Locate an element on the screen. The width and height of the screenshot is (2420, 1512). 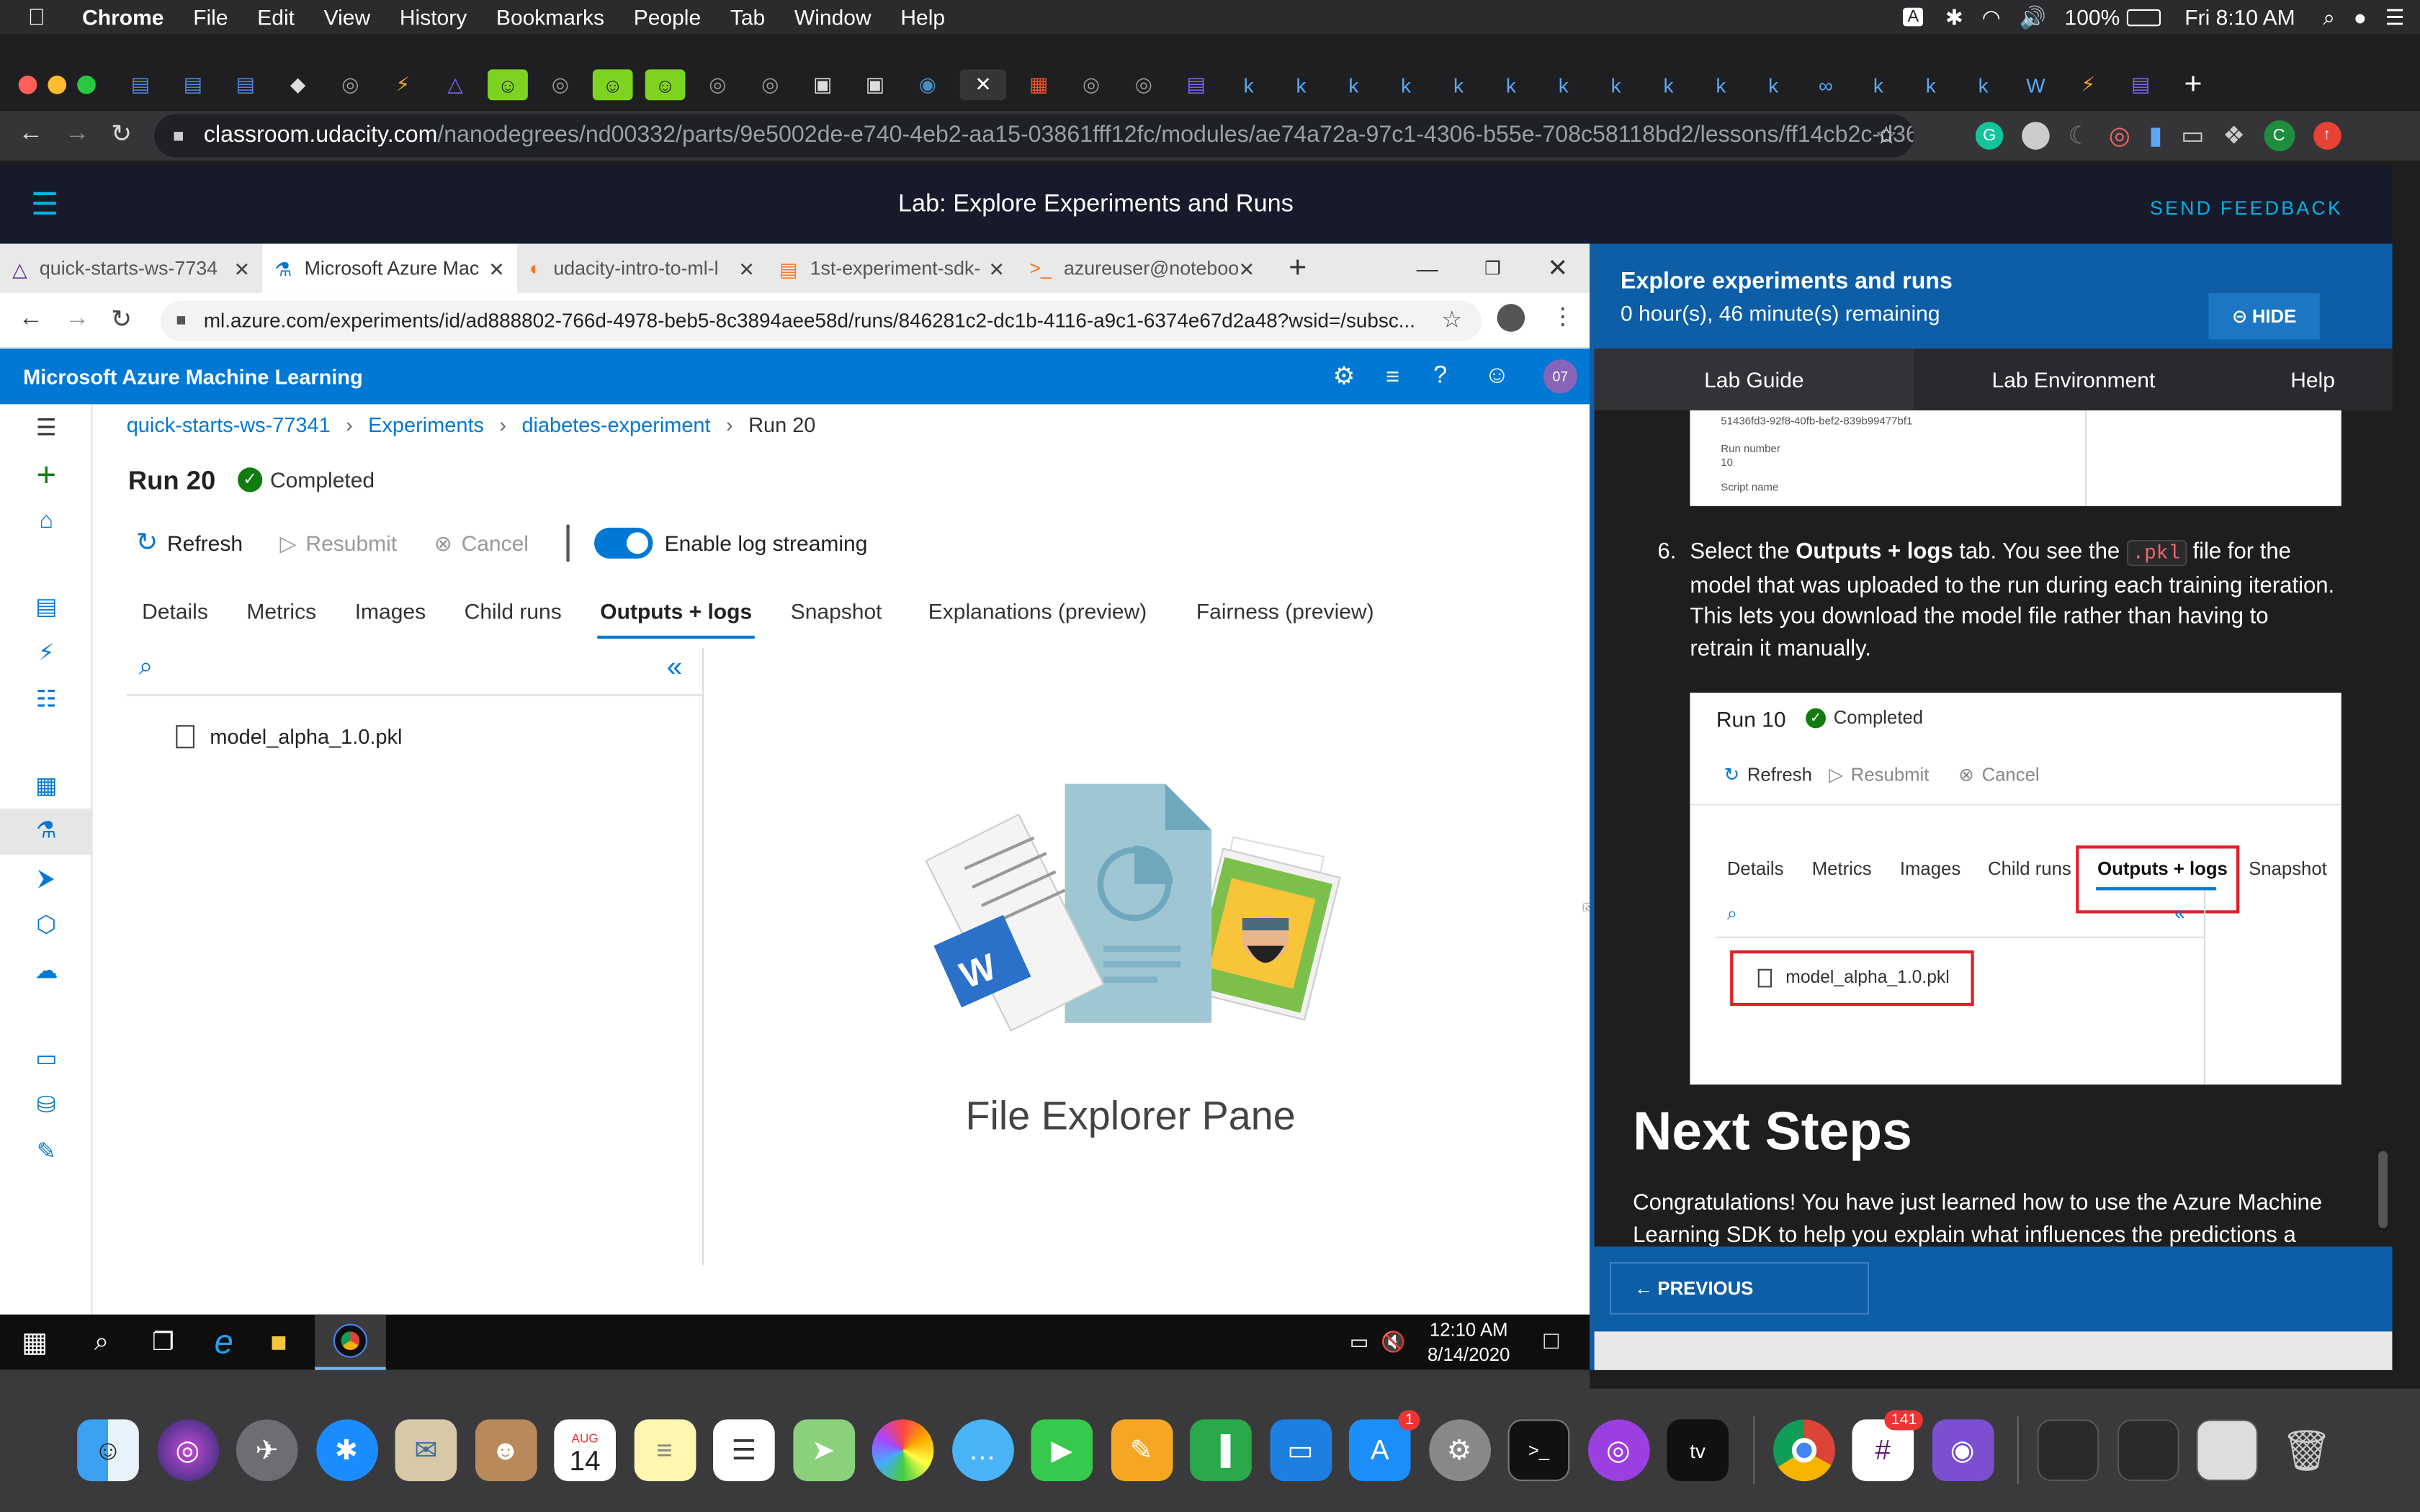
cancel-button: ⊗ Cancel is located at coordinates (481, 543).